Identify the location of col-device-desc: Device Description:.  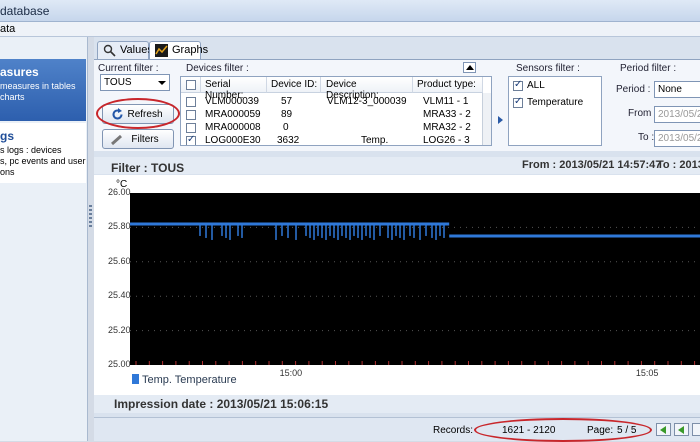
(367, 89).